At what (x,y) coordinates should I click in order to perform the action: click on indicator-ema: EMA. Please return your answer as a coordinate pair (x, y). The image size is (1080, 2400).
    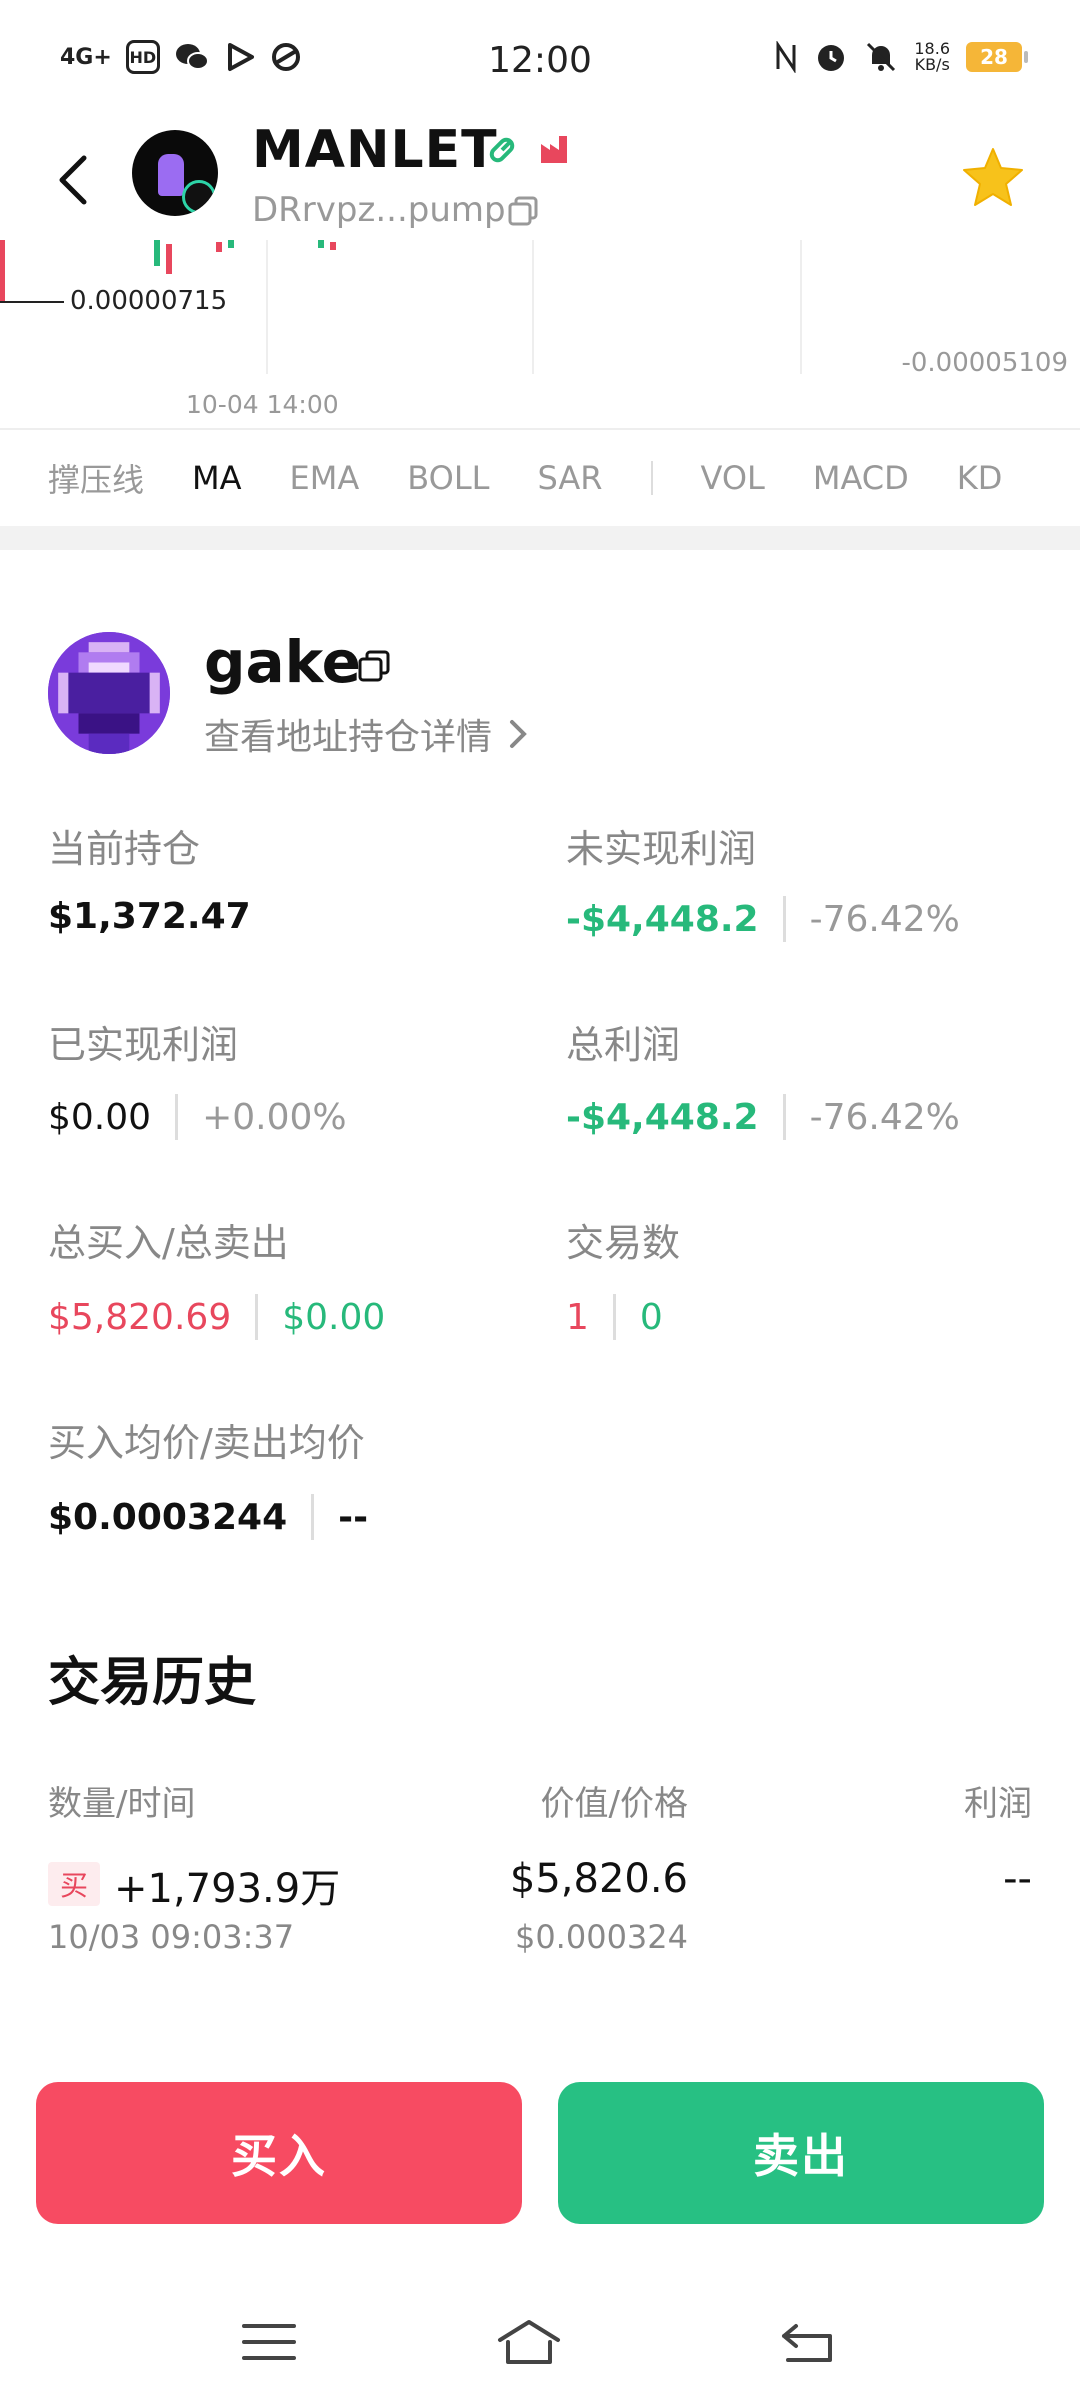
    Looking at the image, I should click on (325, 478).